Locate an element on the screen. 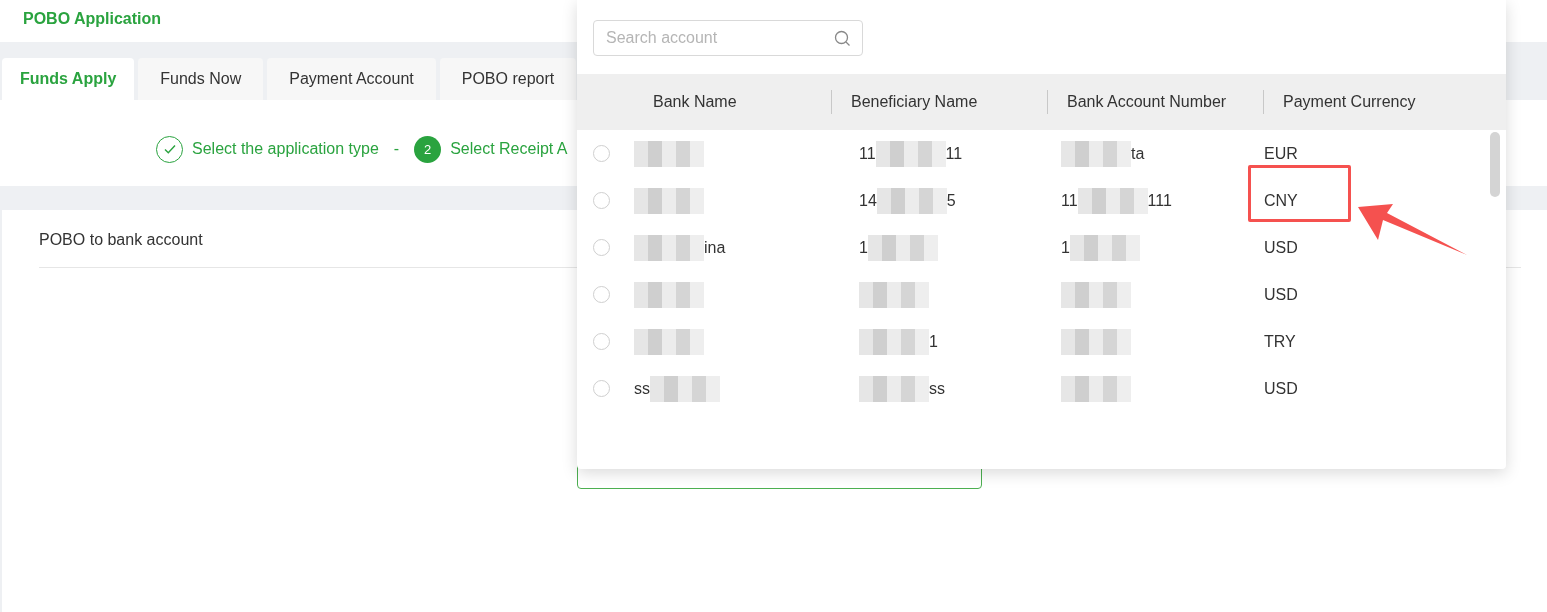 The height and width of the screenshot is (612, 1547). table-cell: ina is located at coordinates (715, 247).